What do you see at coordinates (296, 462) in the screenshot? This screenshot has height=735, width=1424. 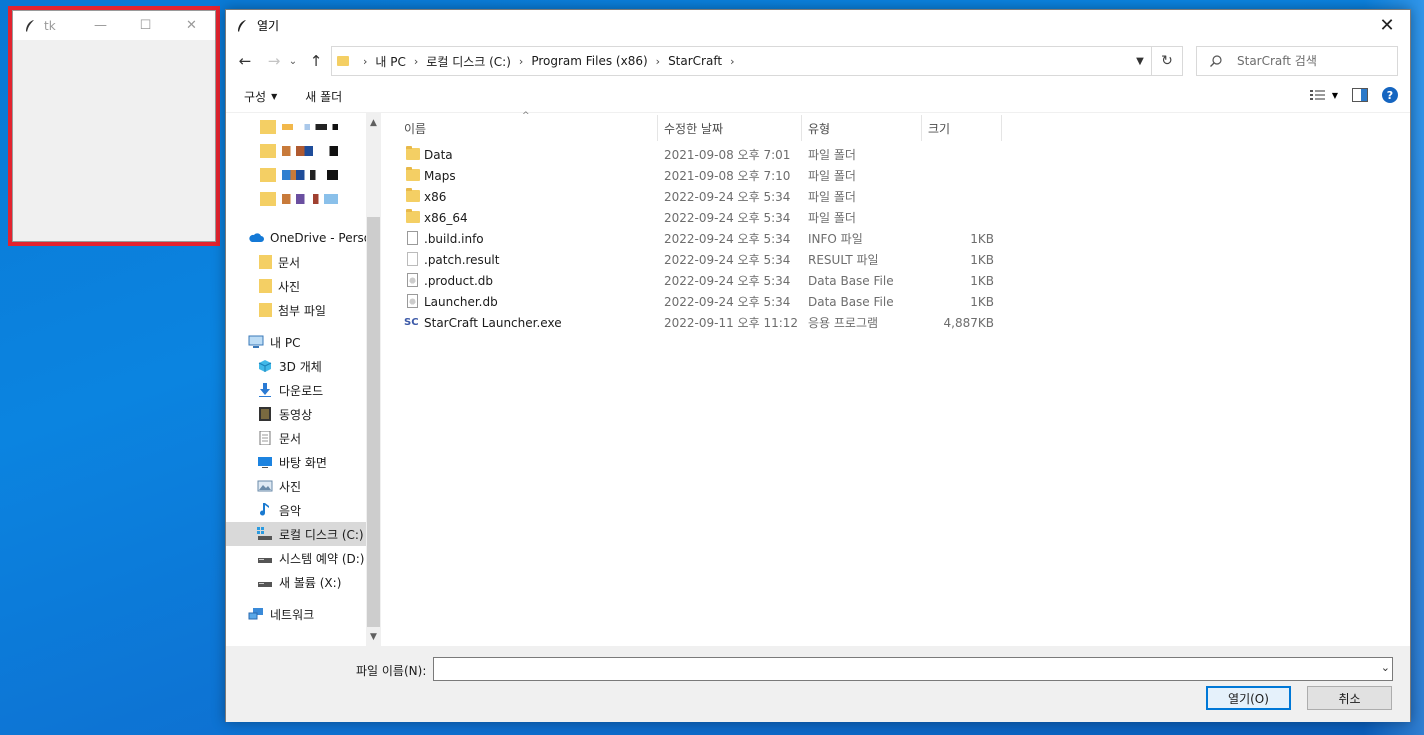 I see `nav-item-desktop: 바탕 화면` at bounding box center [296, 462].